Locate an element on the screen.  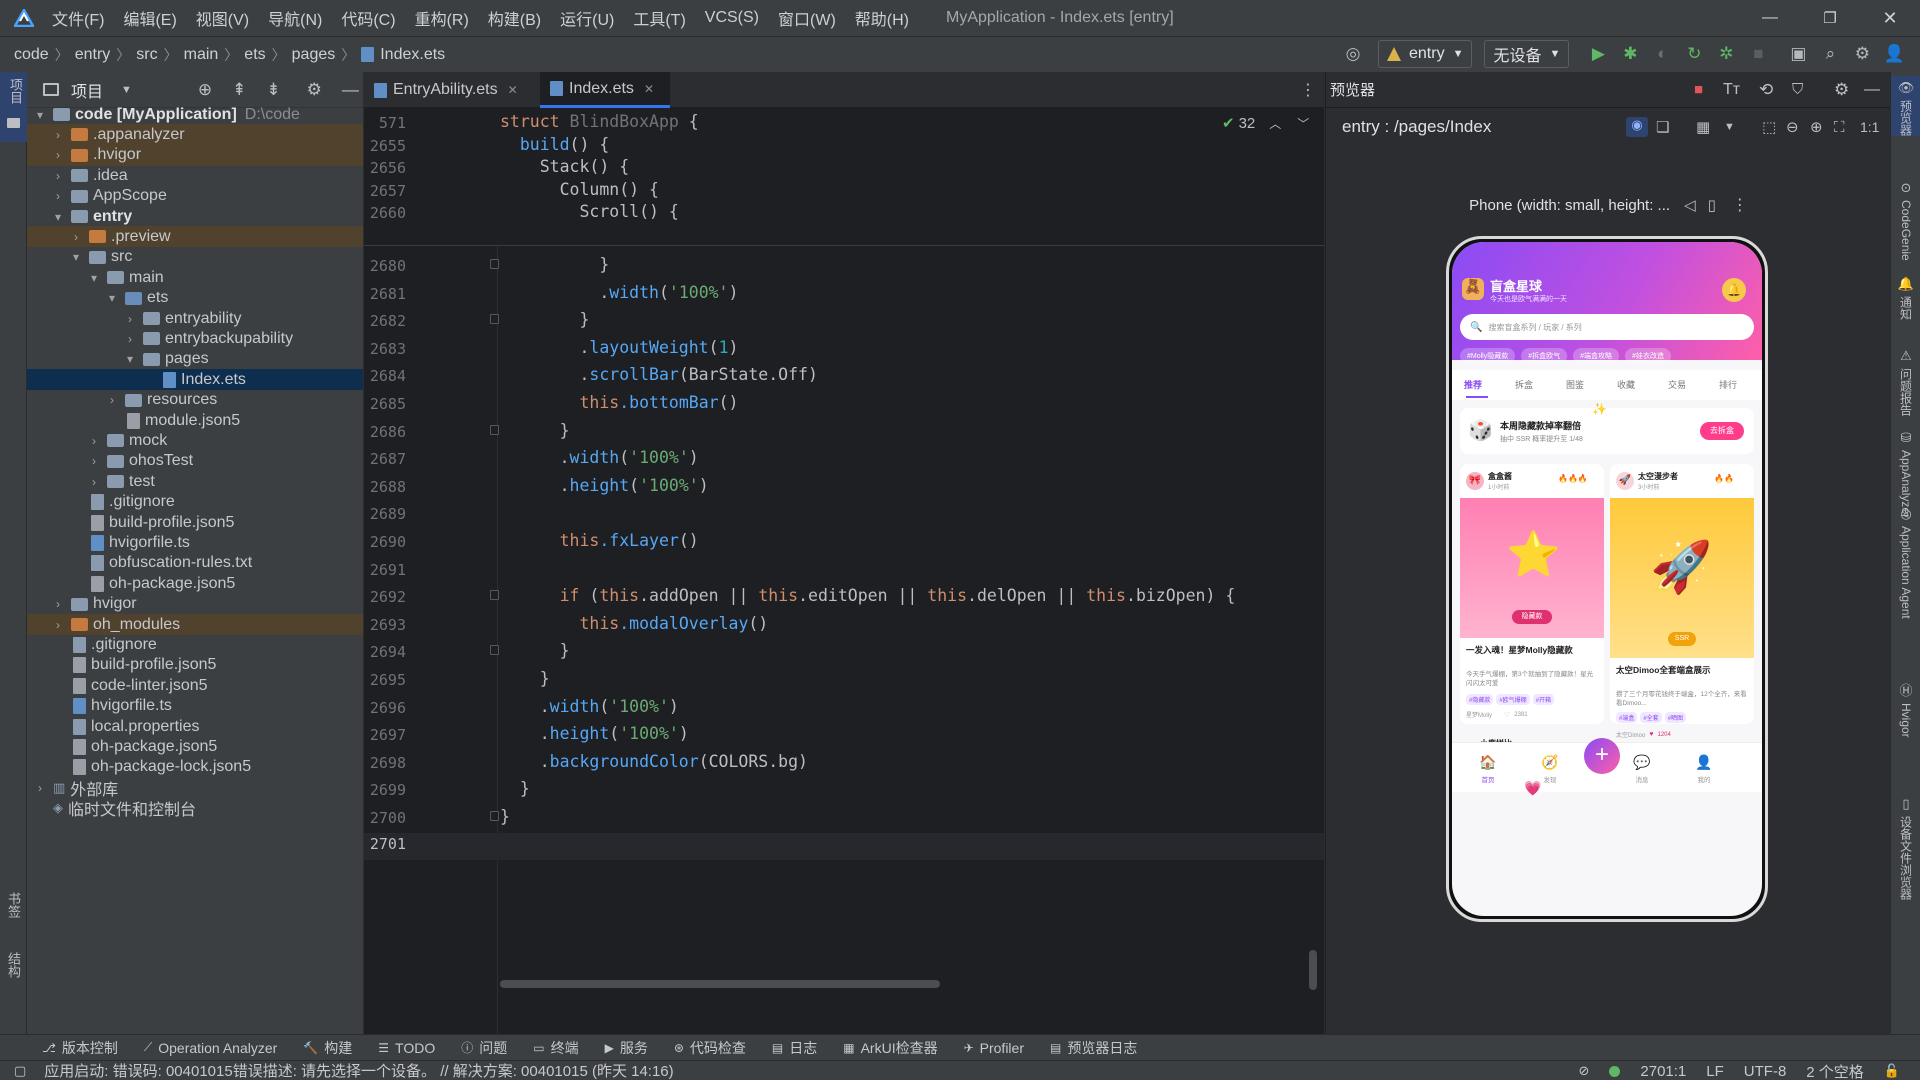
tree-row: .gitignore is located at coordinates (195, 644).